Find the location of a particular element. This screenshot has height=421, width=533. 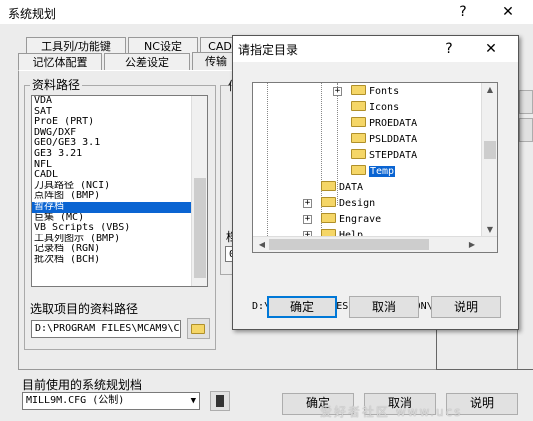

browse-folder-button is located at coordinates (198, 328).